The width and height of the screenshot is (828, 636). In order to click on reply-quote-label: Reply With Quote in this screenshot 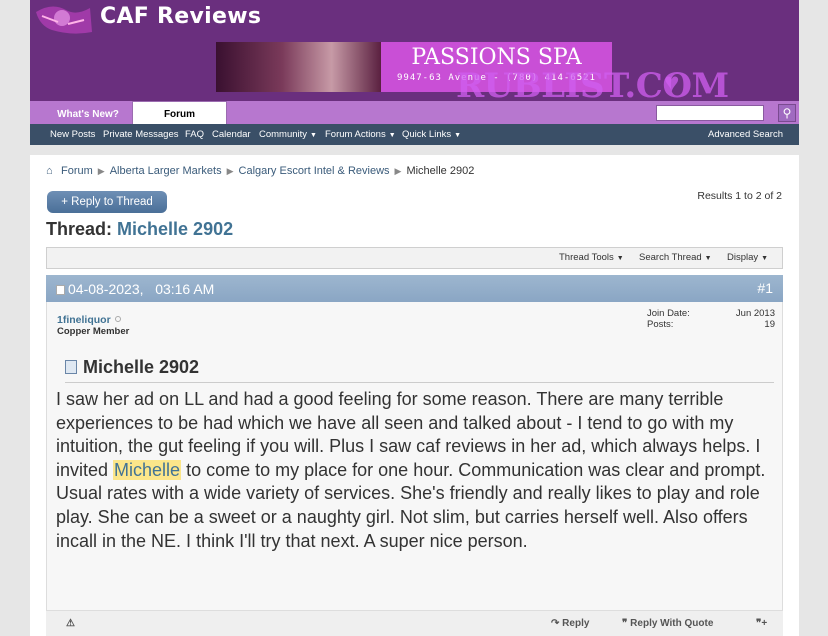, I will do `click(672, 623)`.